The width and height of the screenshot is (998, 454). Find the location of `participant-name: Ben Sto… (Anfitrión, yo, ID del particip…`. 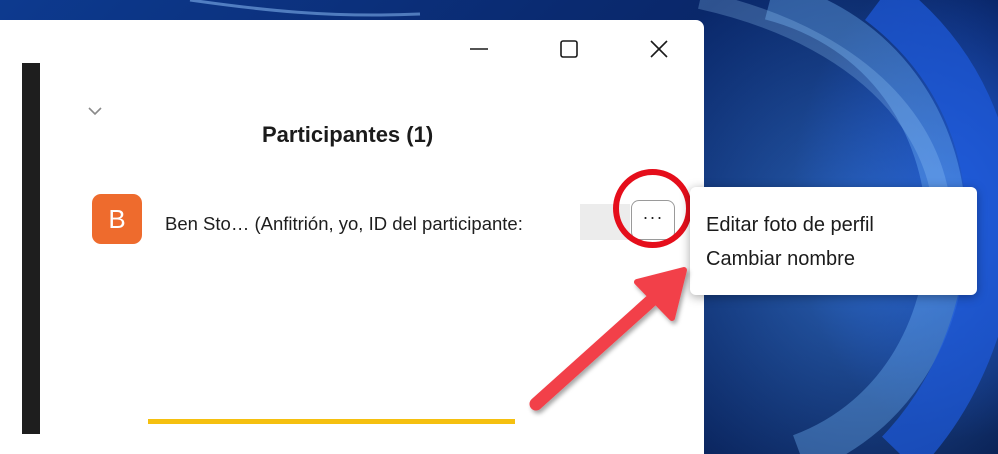

participant-name: Ben Sto… (Anfitrión, yo, ID del particip… is located at coordinates (344, 223).